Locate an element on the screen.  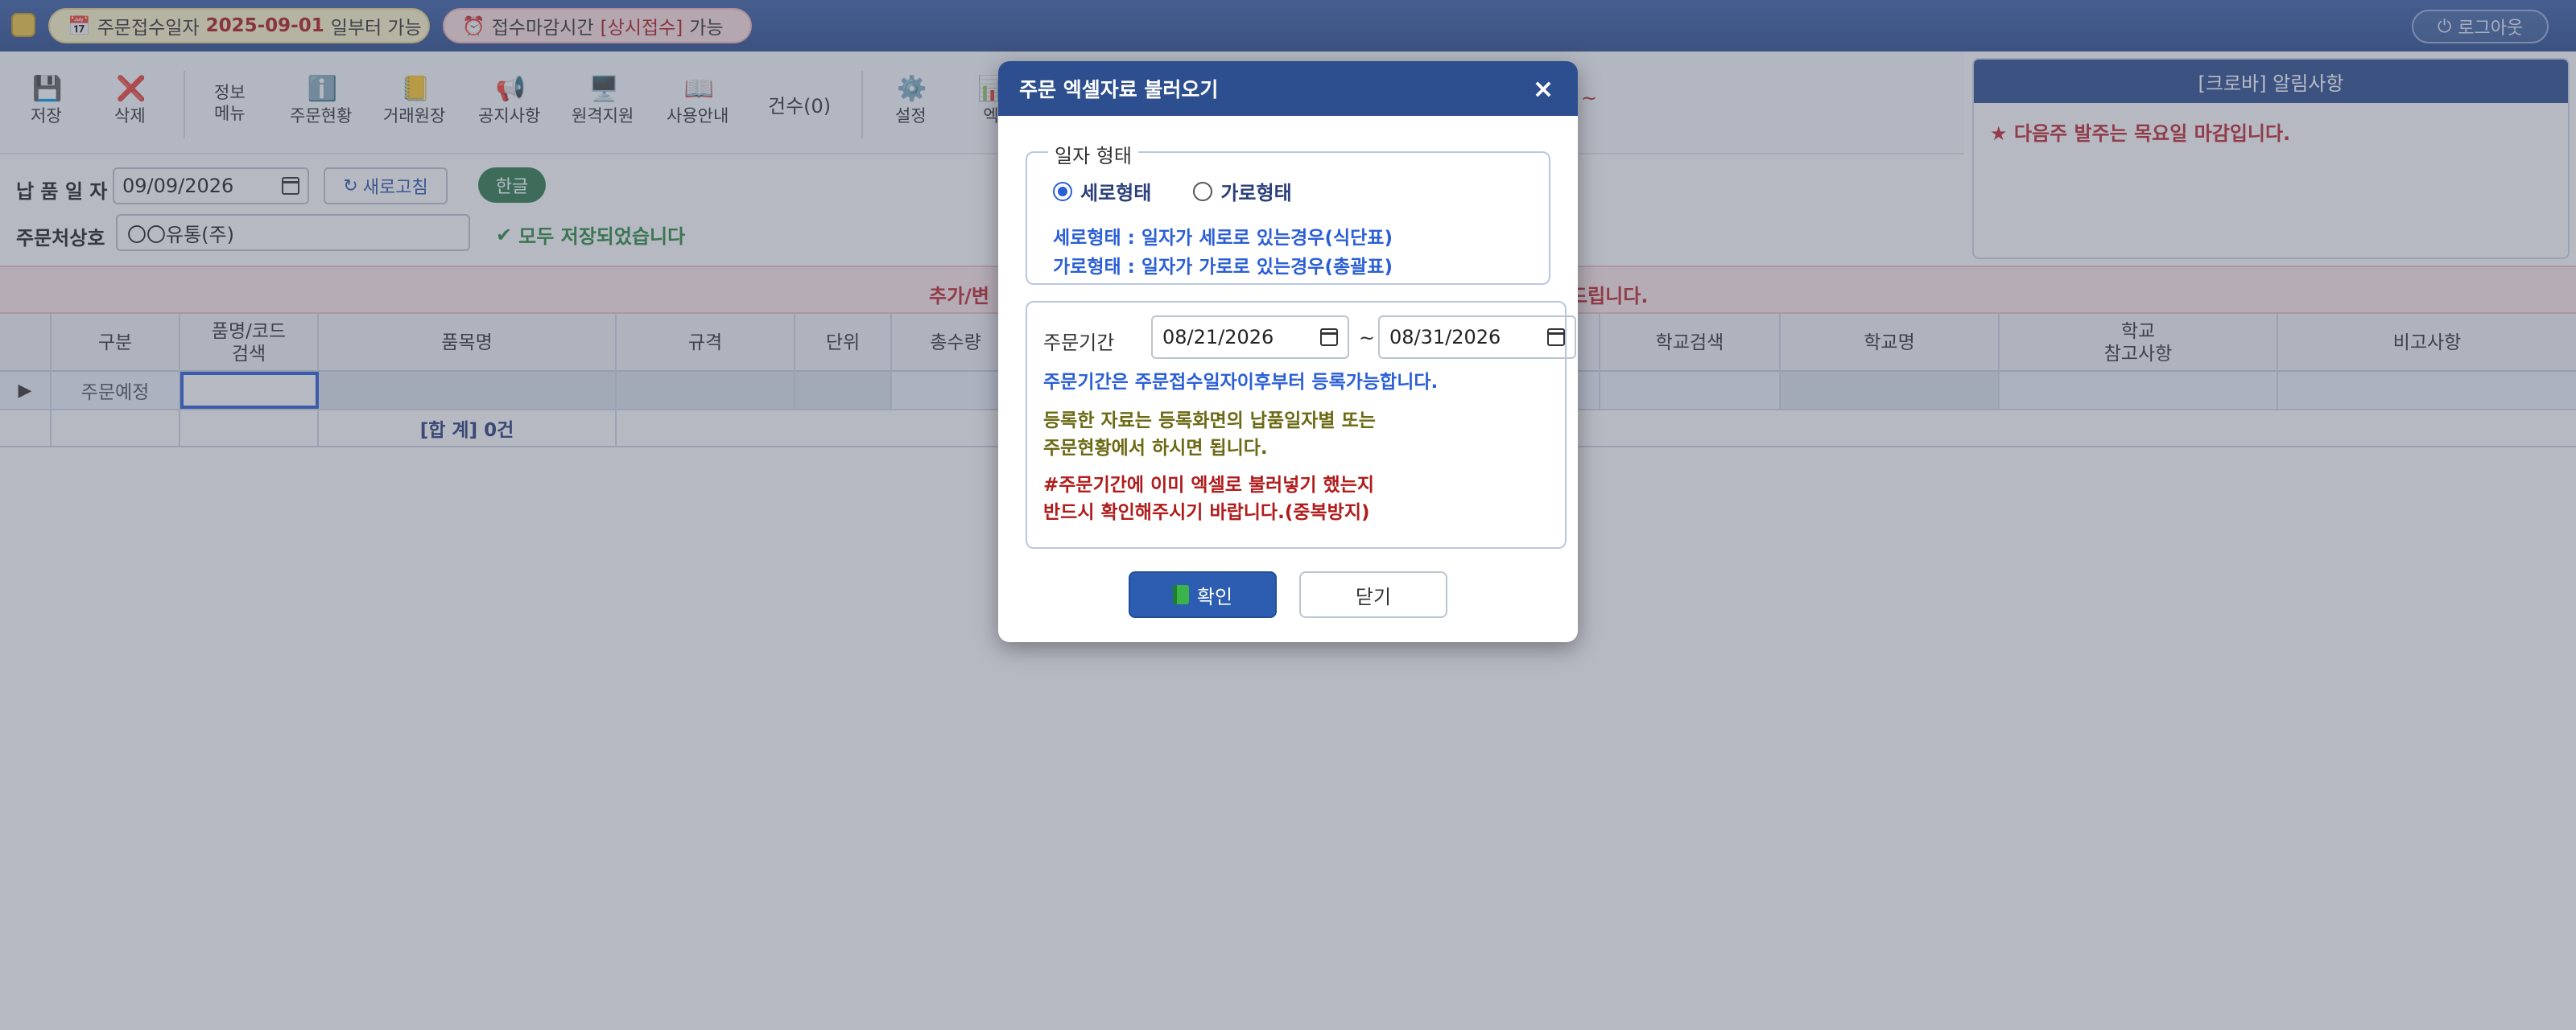
period-end-input: 08/31/2026 is located at coordinates (1477, 337).